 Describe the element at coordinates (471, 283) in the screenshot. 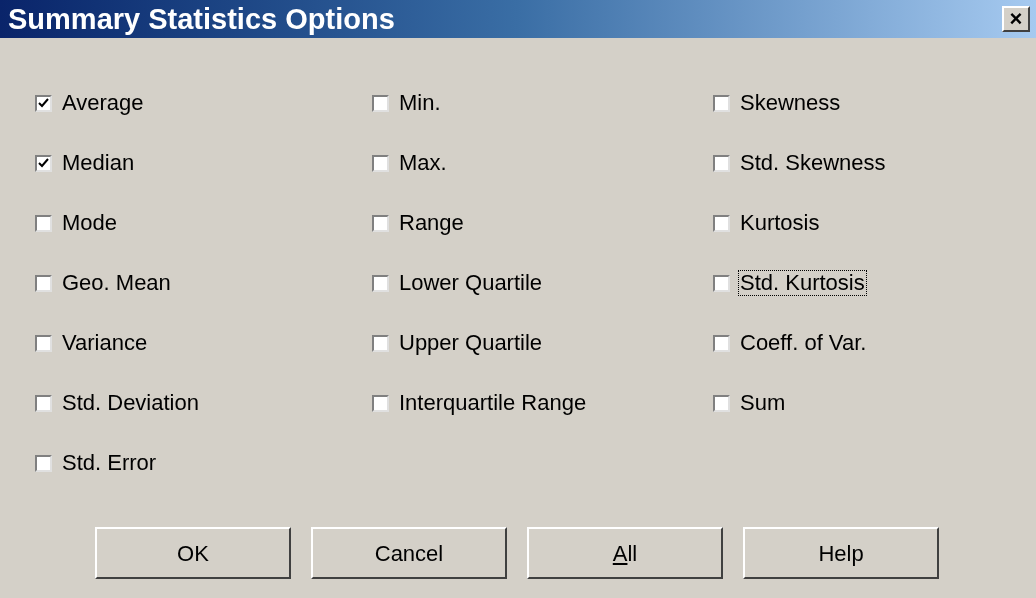

I see `checkbox-label: Lower Quartile` at that location.